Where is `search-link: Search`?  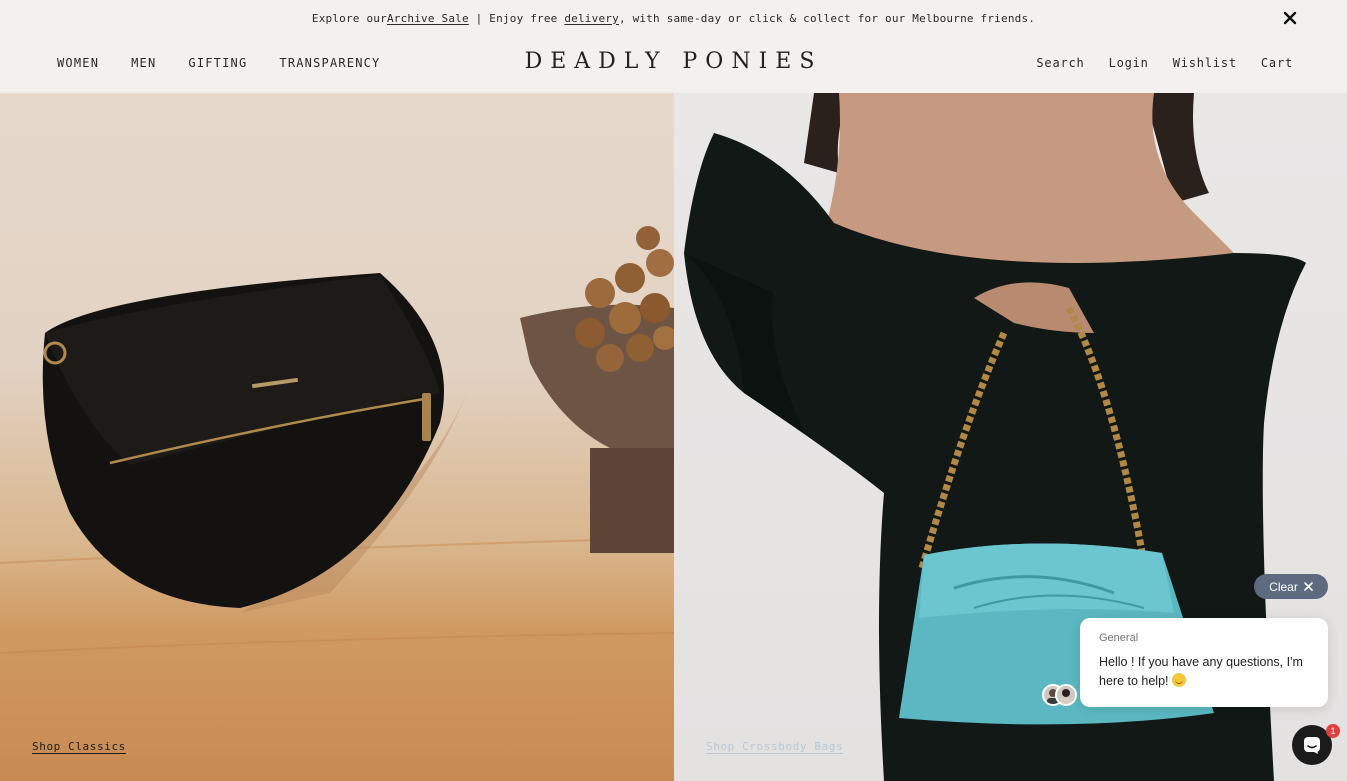 search-link: Search is located at coordinates (1060, 63).